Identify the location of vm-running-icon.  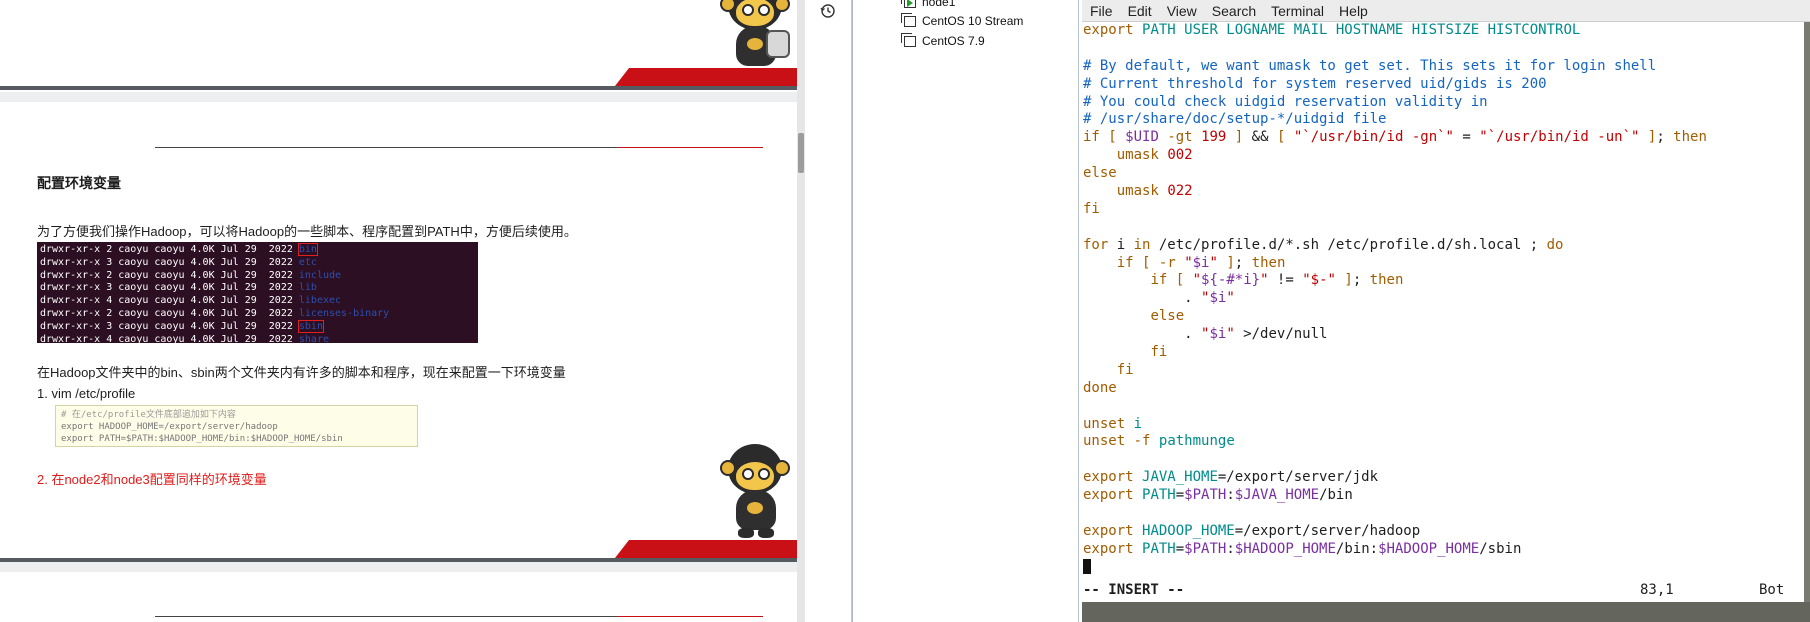
(908, 4).